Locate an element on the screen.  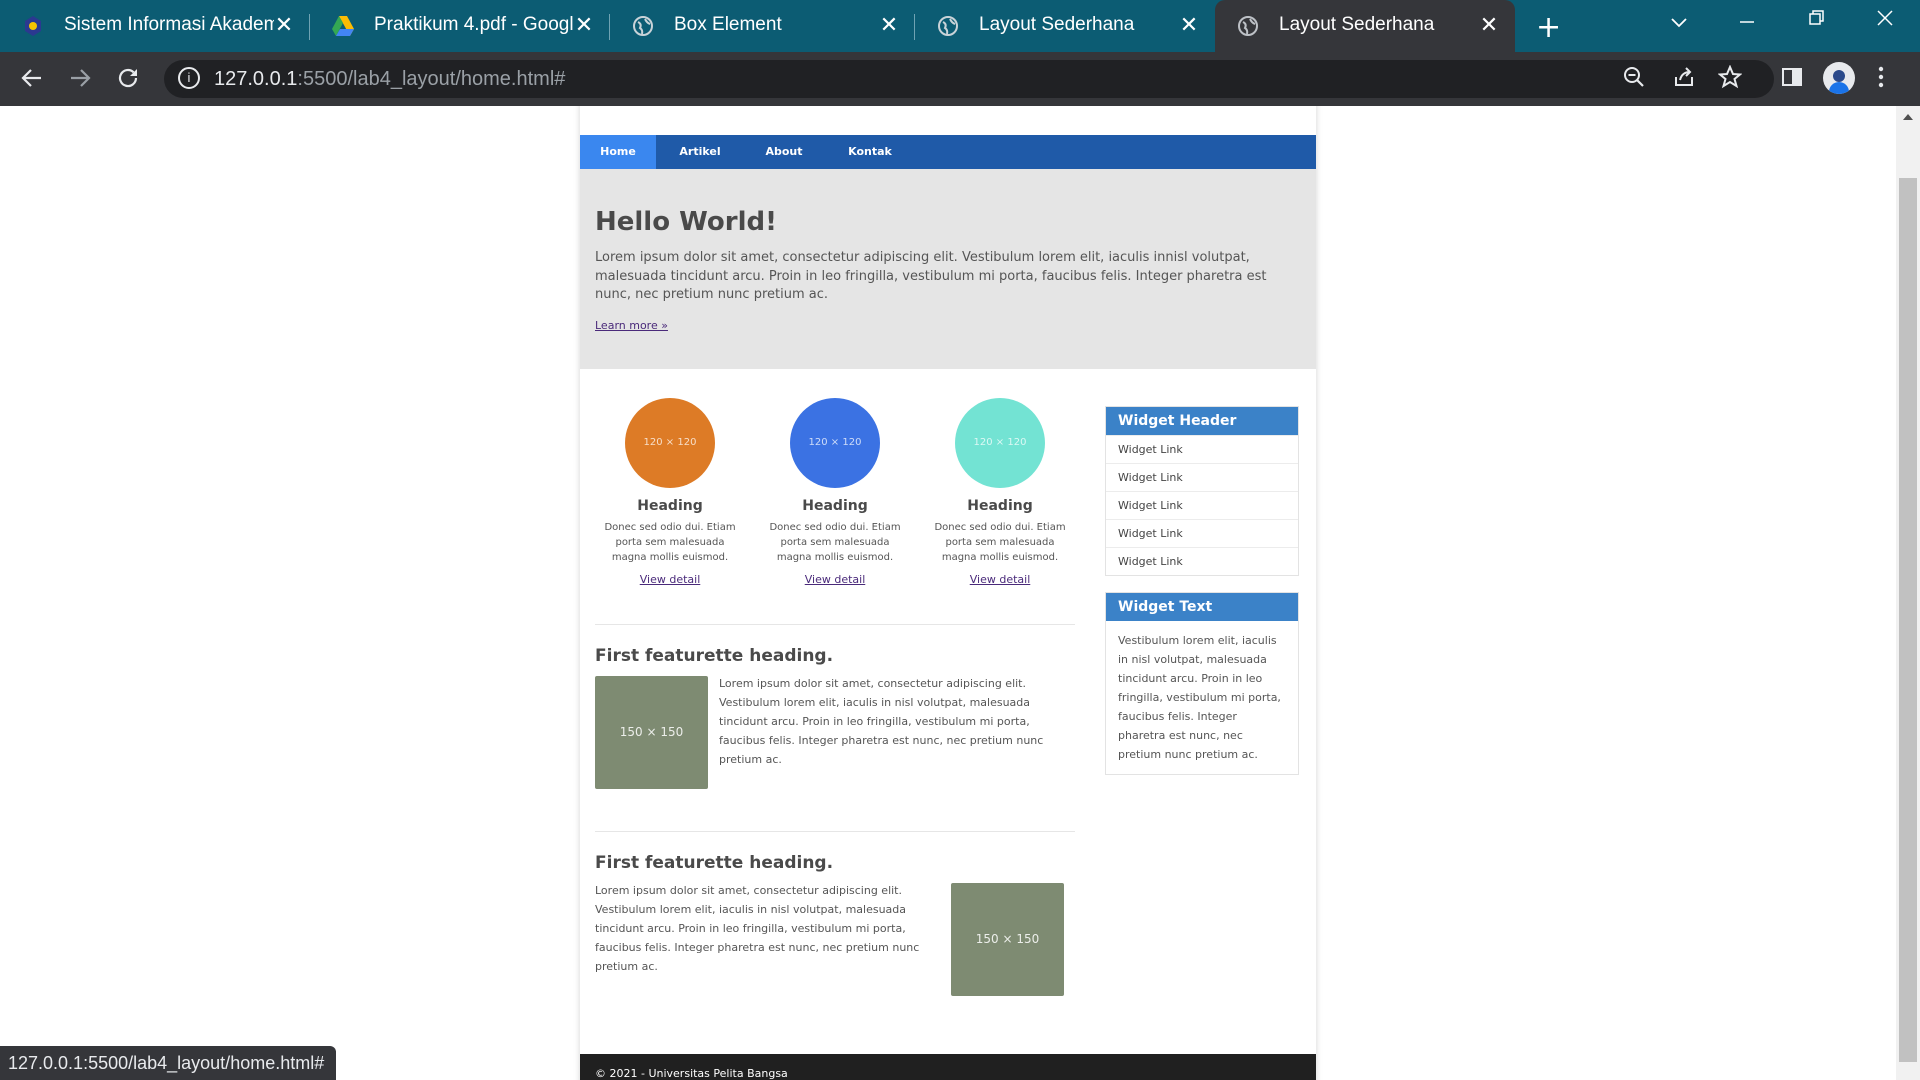
vertical-scrollbar is located at coordinates (1908, 593).